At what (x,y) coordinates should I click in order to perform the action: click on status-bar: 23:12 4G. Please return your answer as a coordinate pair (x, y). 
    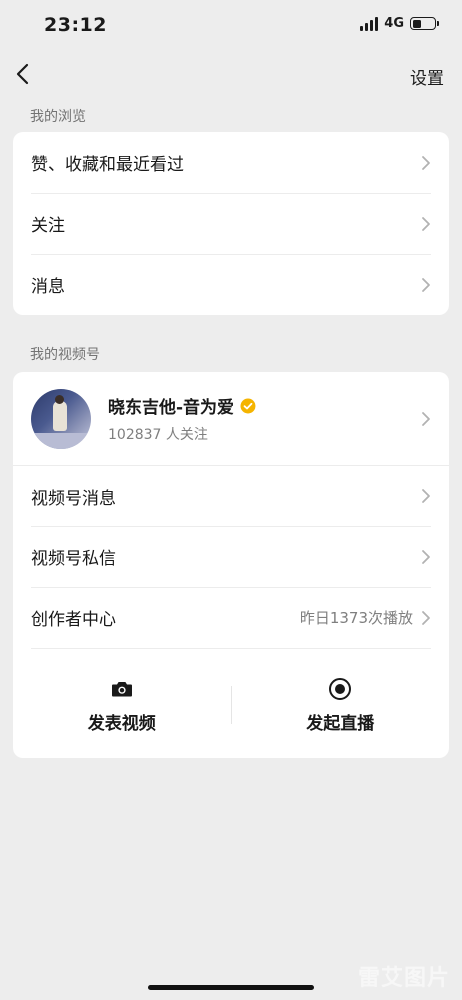
    Looking at the image, I should click on (231, 26).